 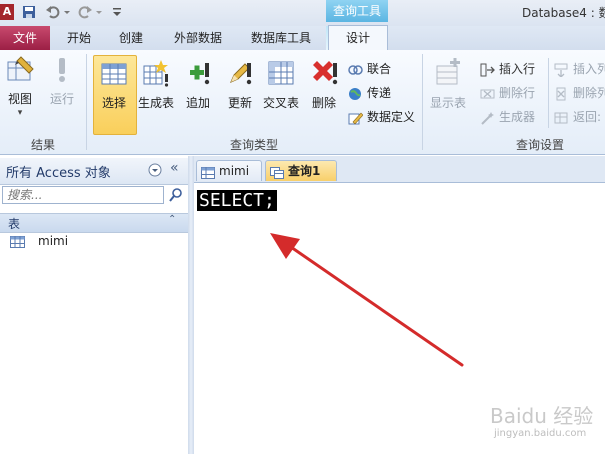 I want to click on data-definition-label: 数据定义, so click(x=391, y=117).